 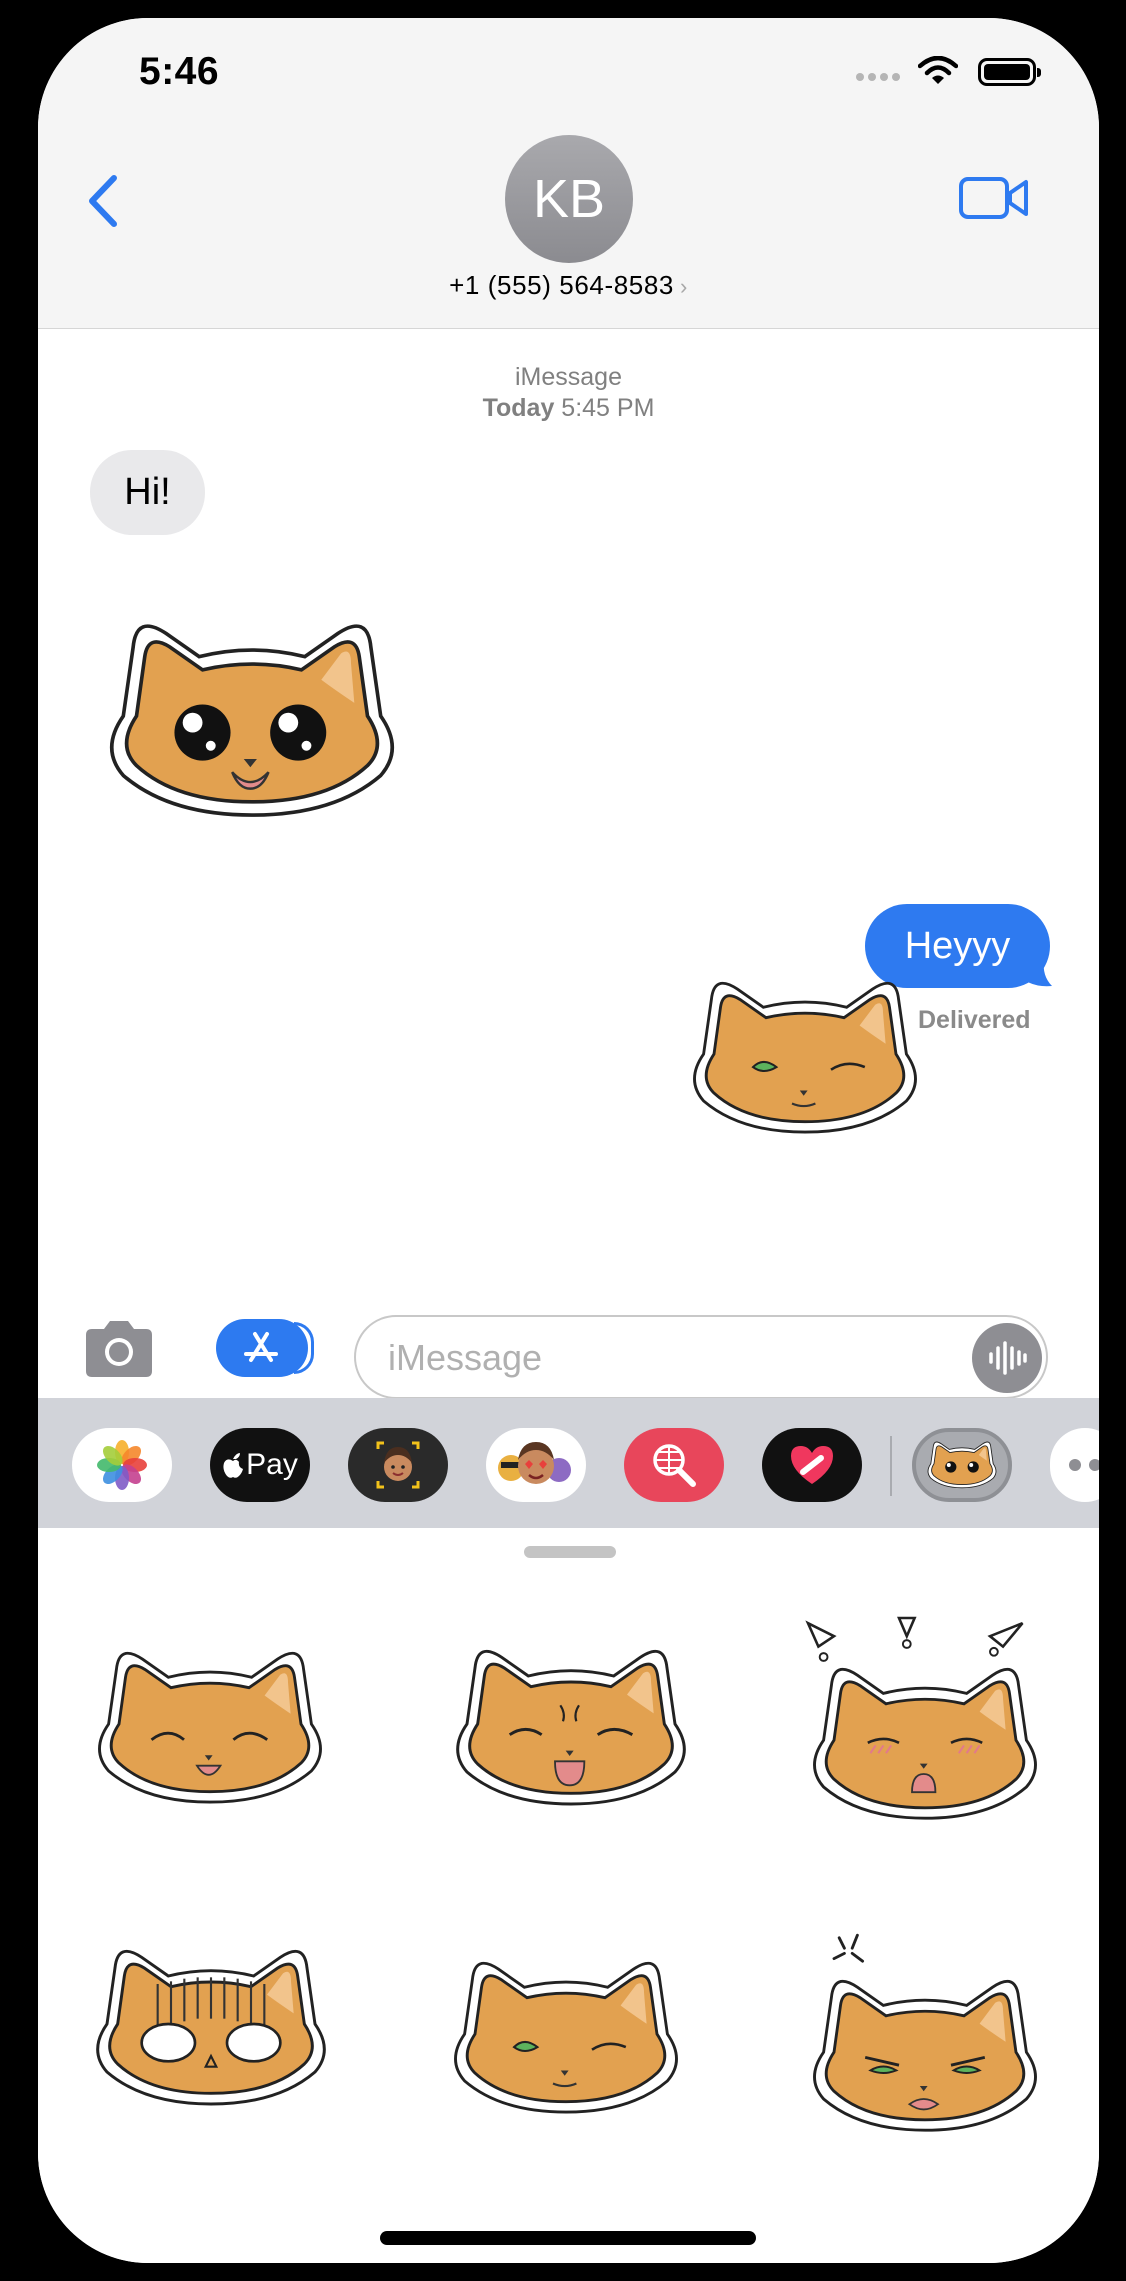 I want to click on avatar-initials: KB, so click(x=569, y=199).